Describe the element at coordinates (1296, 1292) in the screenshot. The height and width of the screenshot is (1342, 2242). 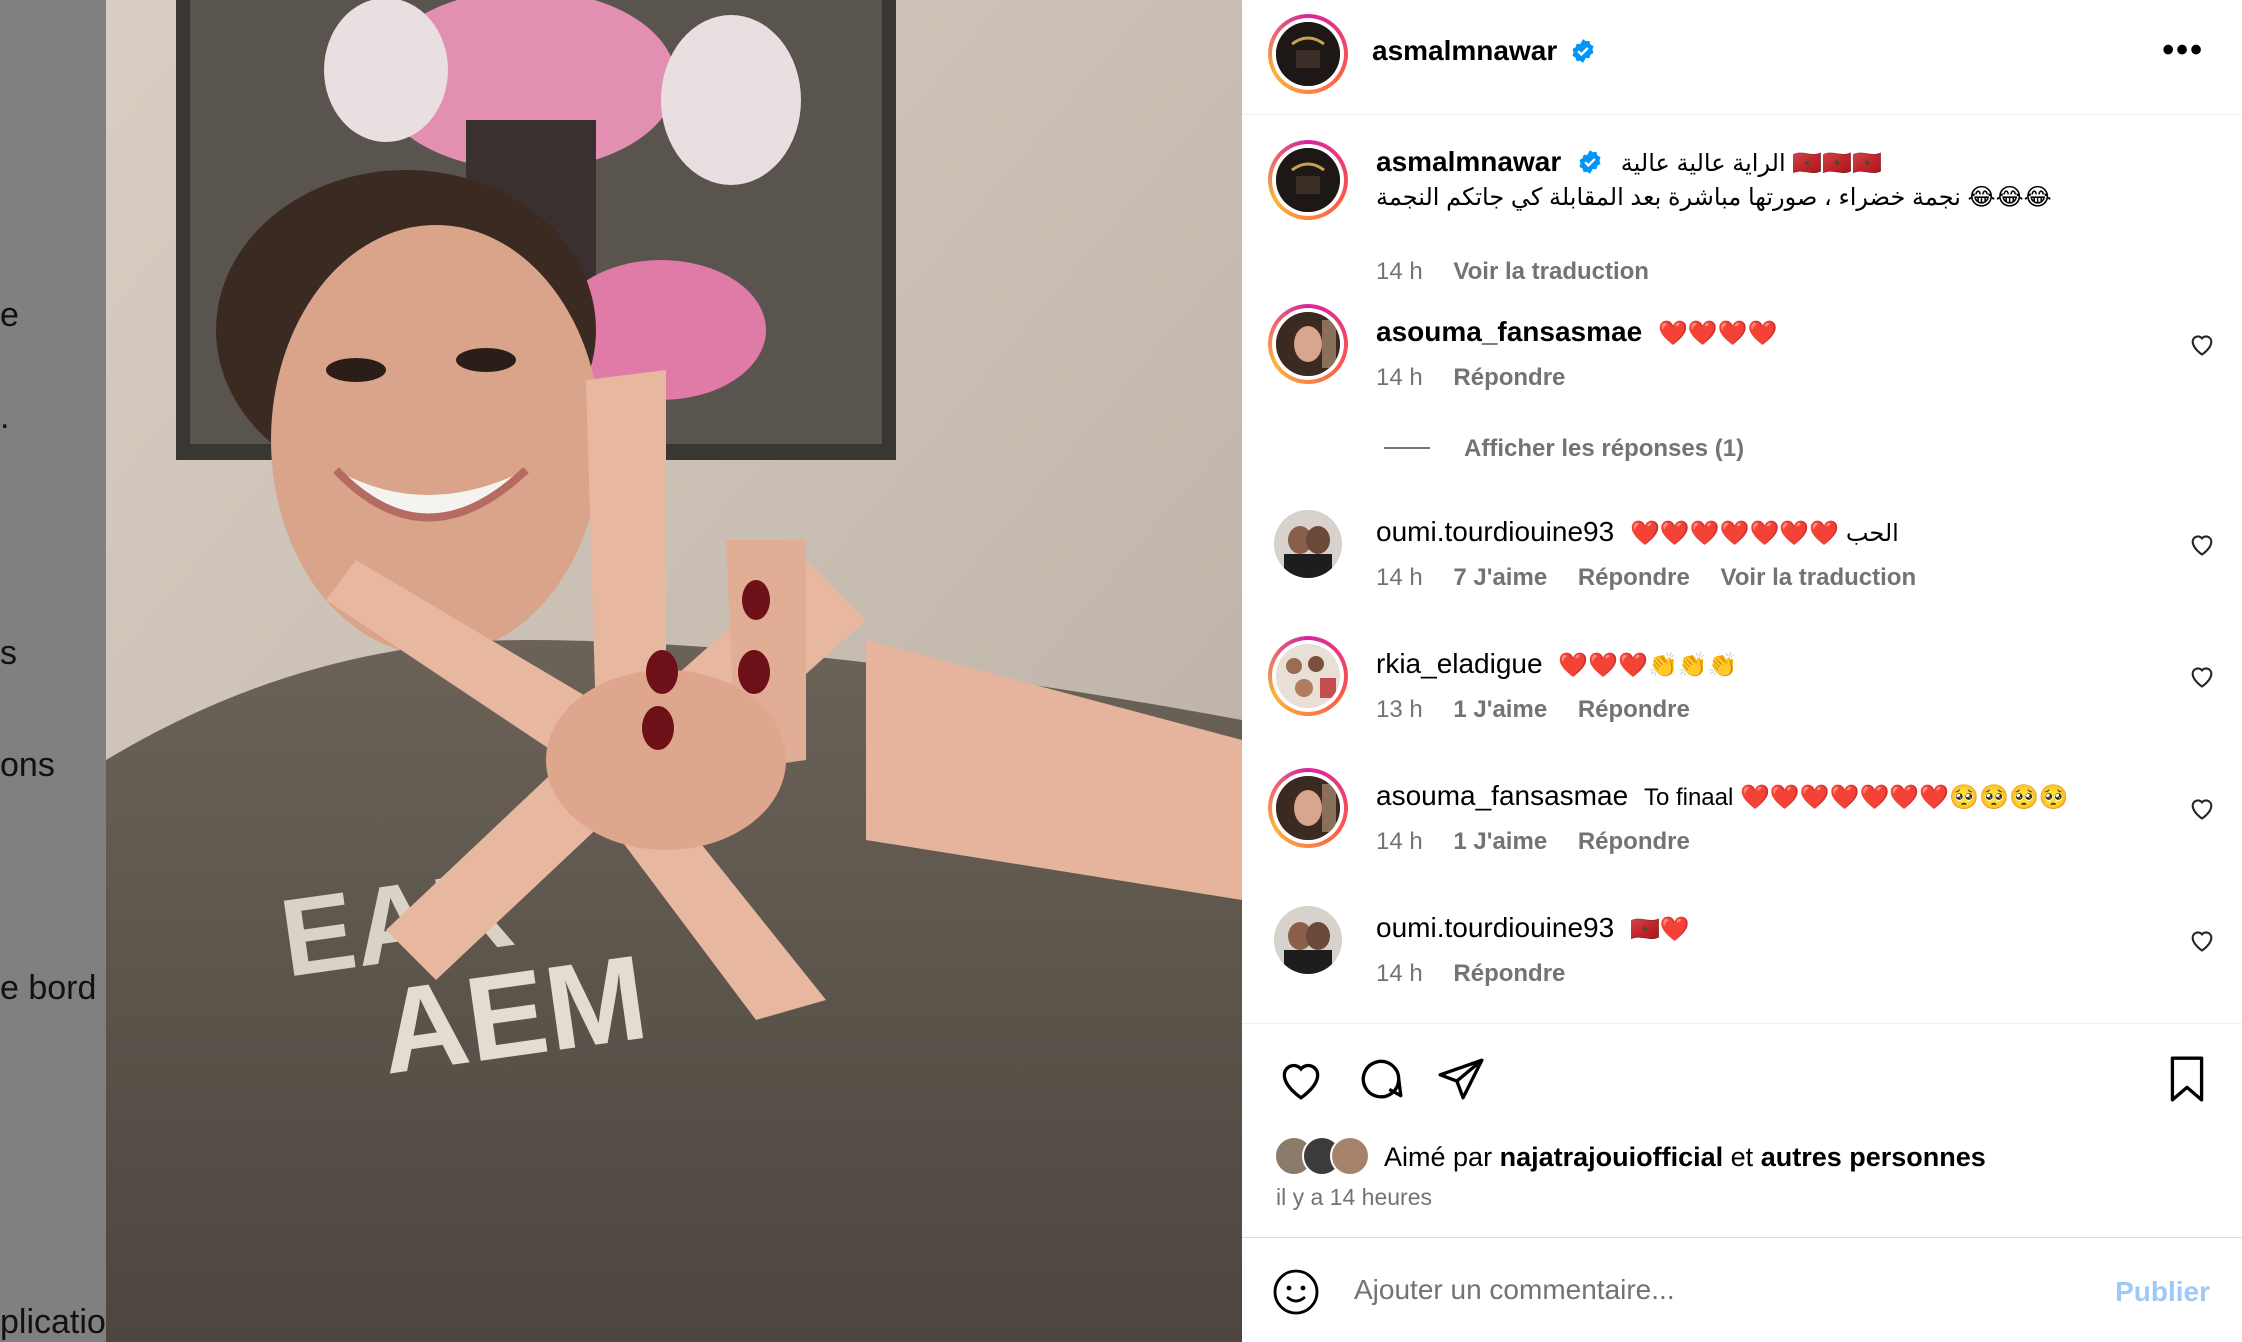
I see `emoji-picker-icon` at that location.